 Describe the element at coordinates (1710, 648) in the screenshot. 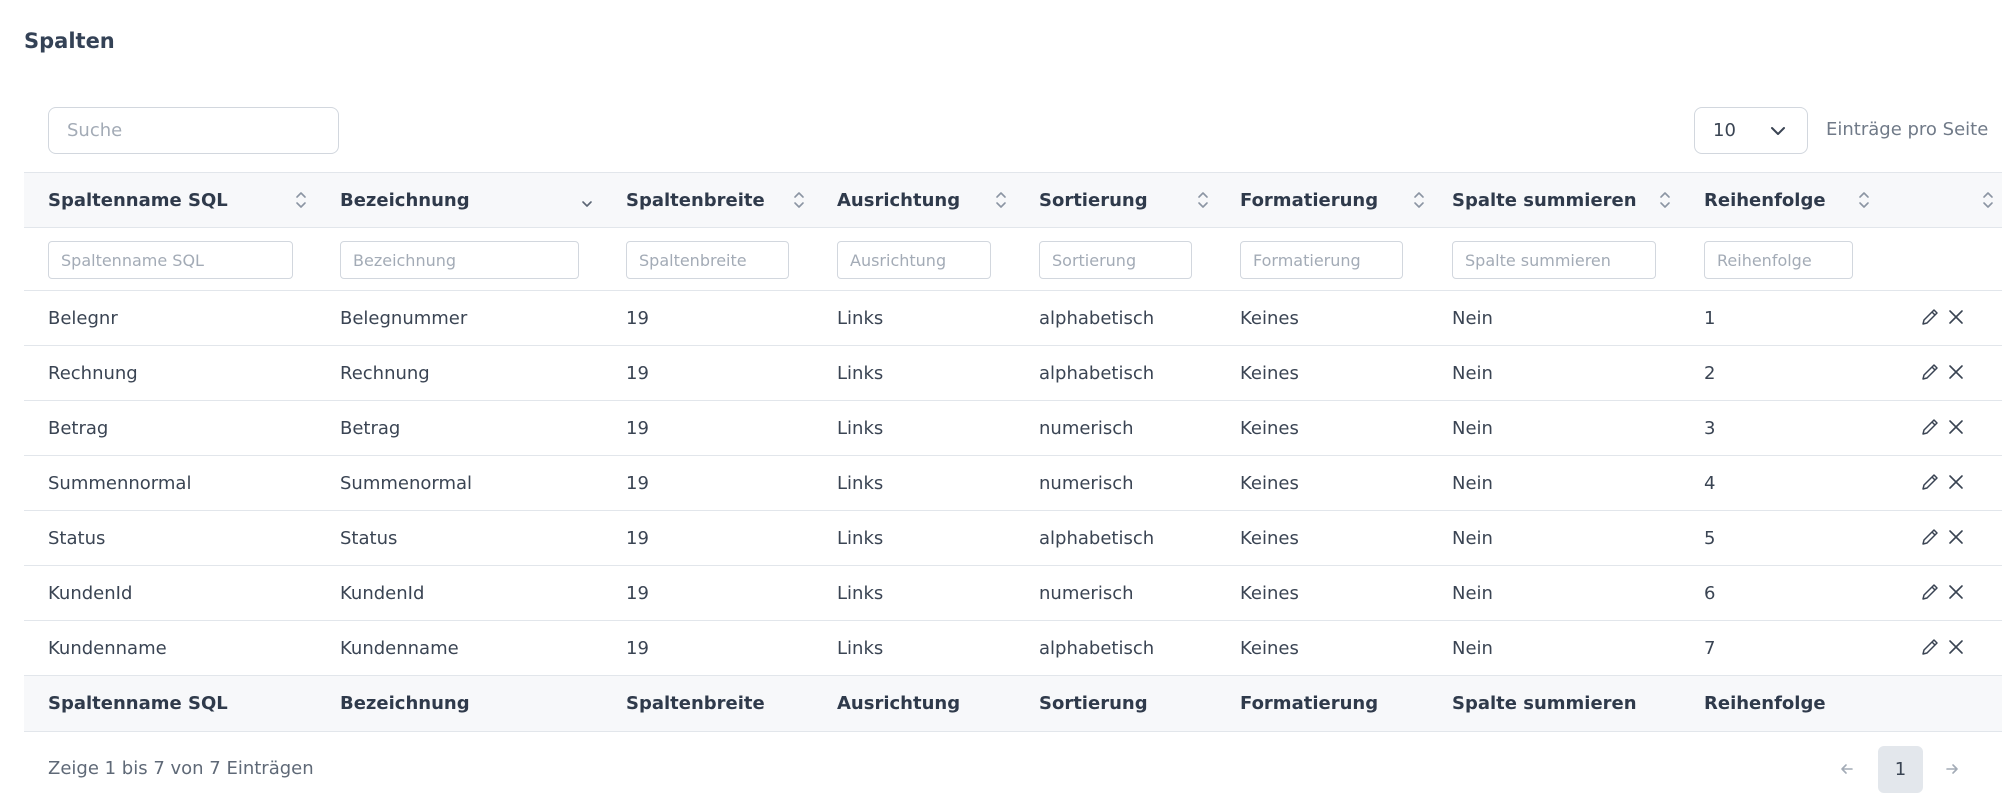

I see `cell-reihenfolge: 7` at that location.